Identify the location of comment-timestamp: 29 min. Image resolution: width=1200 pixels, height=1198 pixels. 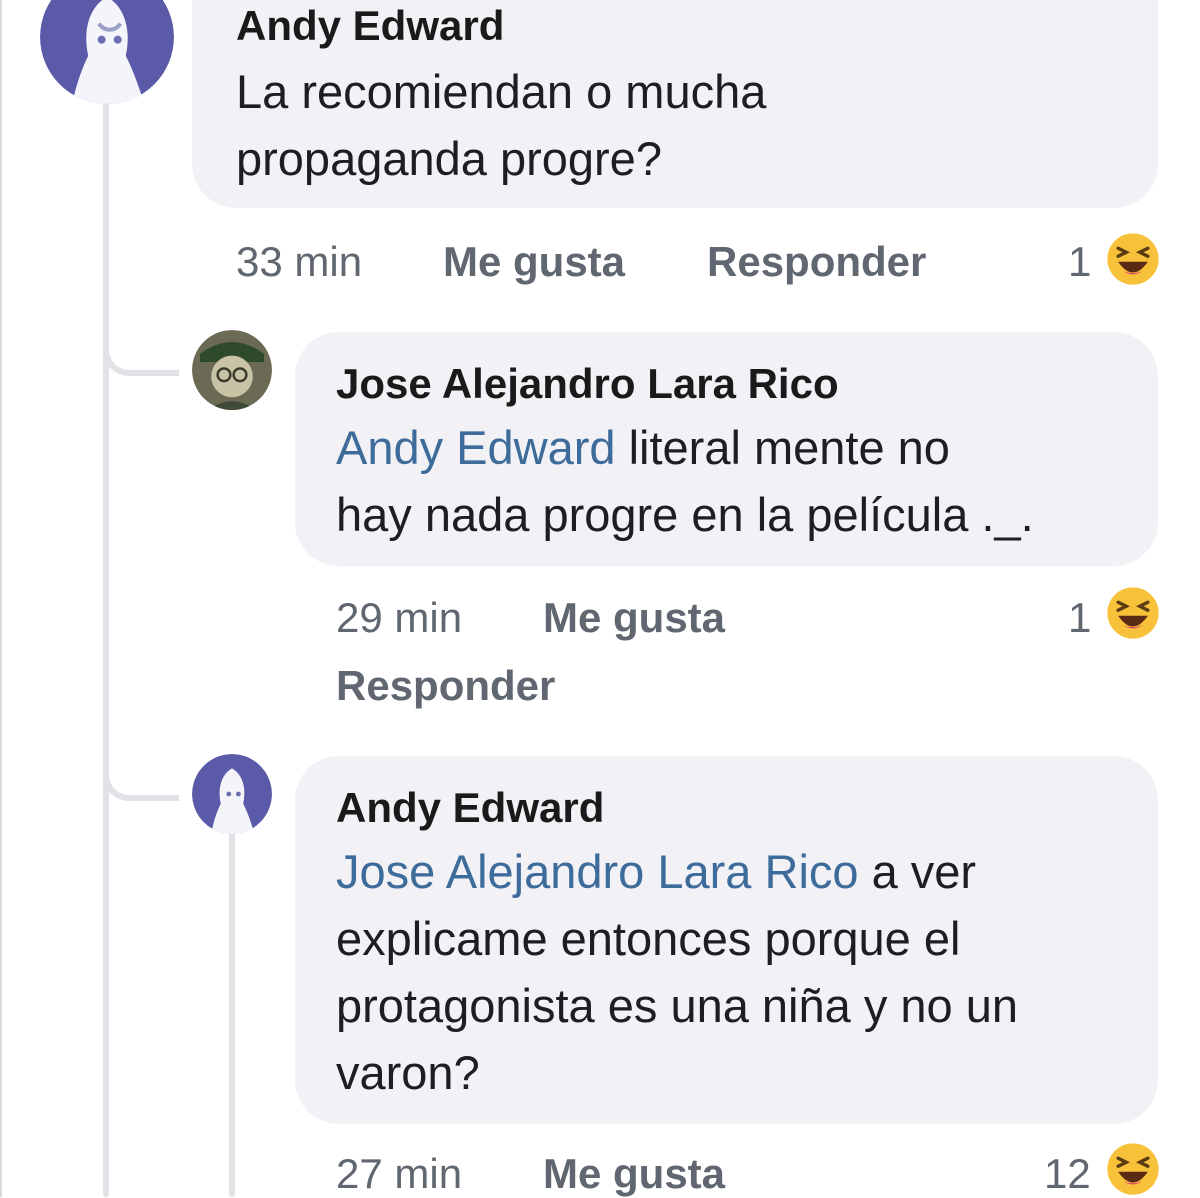
(399, 617).